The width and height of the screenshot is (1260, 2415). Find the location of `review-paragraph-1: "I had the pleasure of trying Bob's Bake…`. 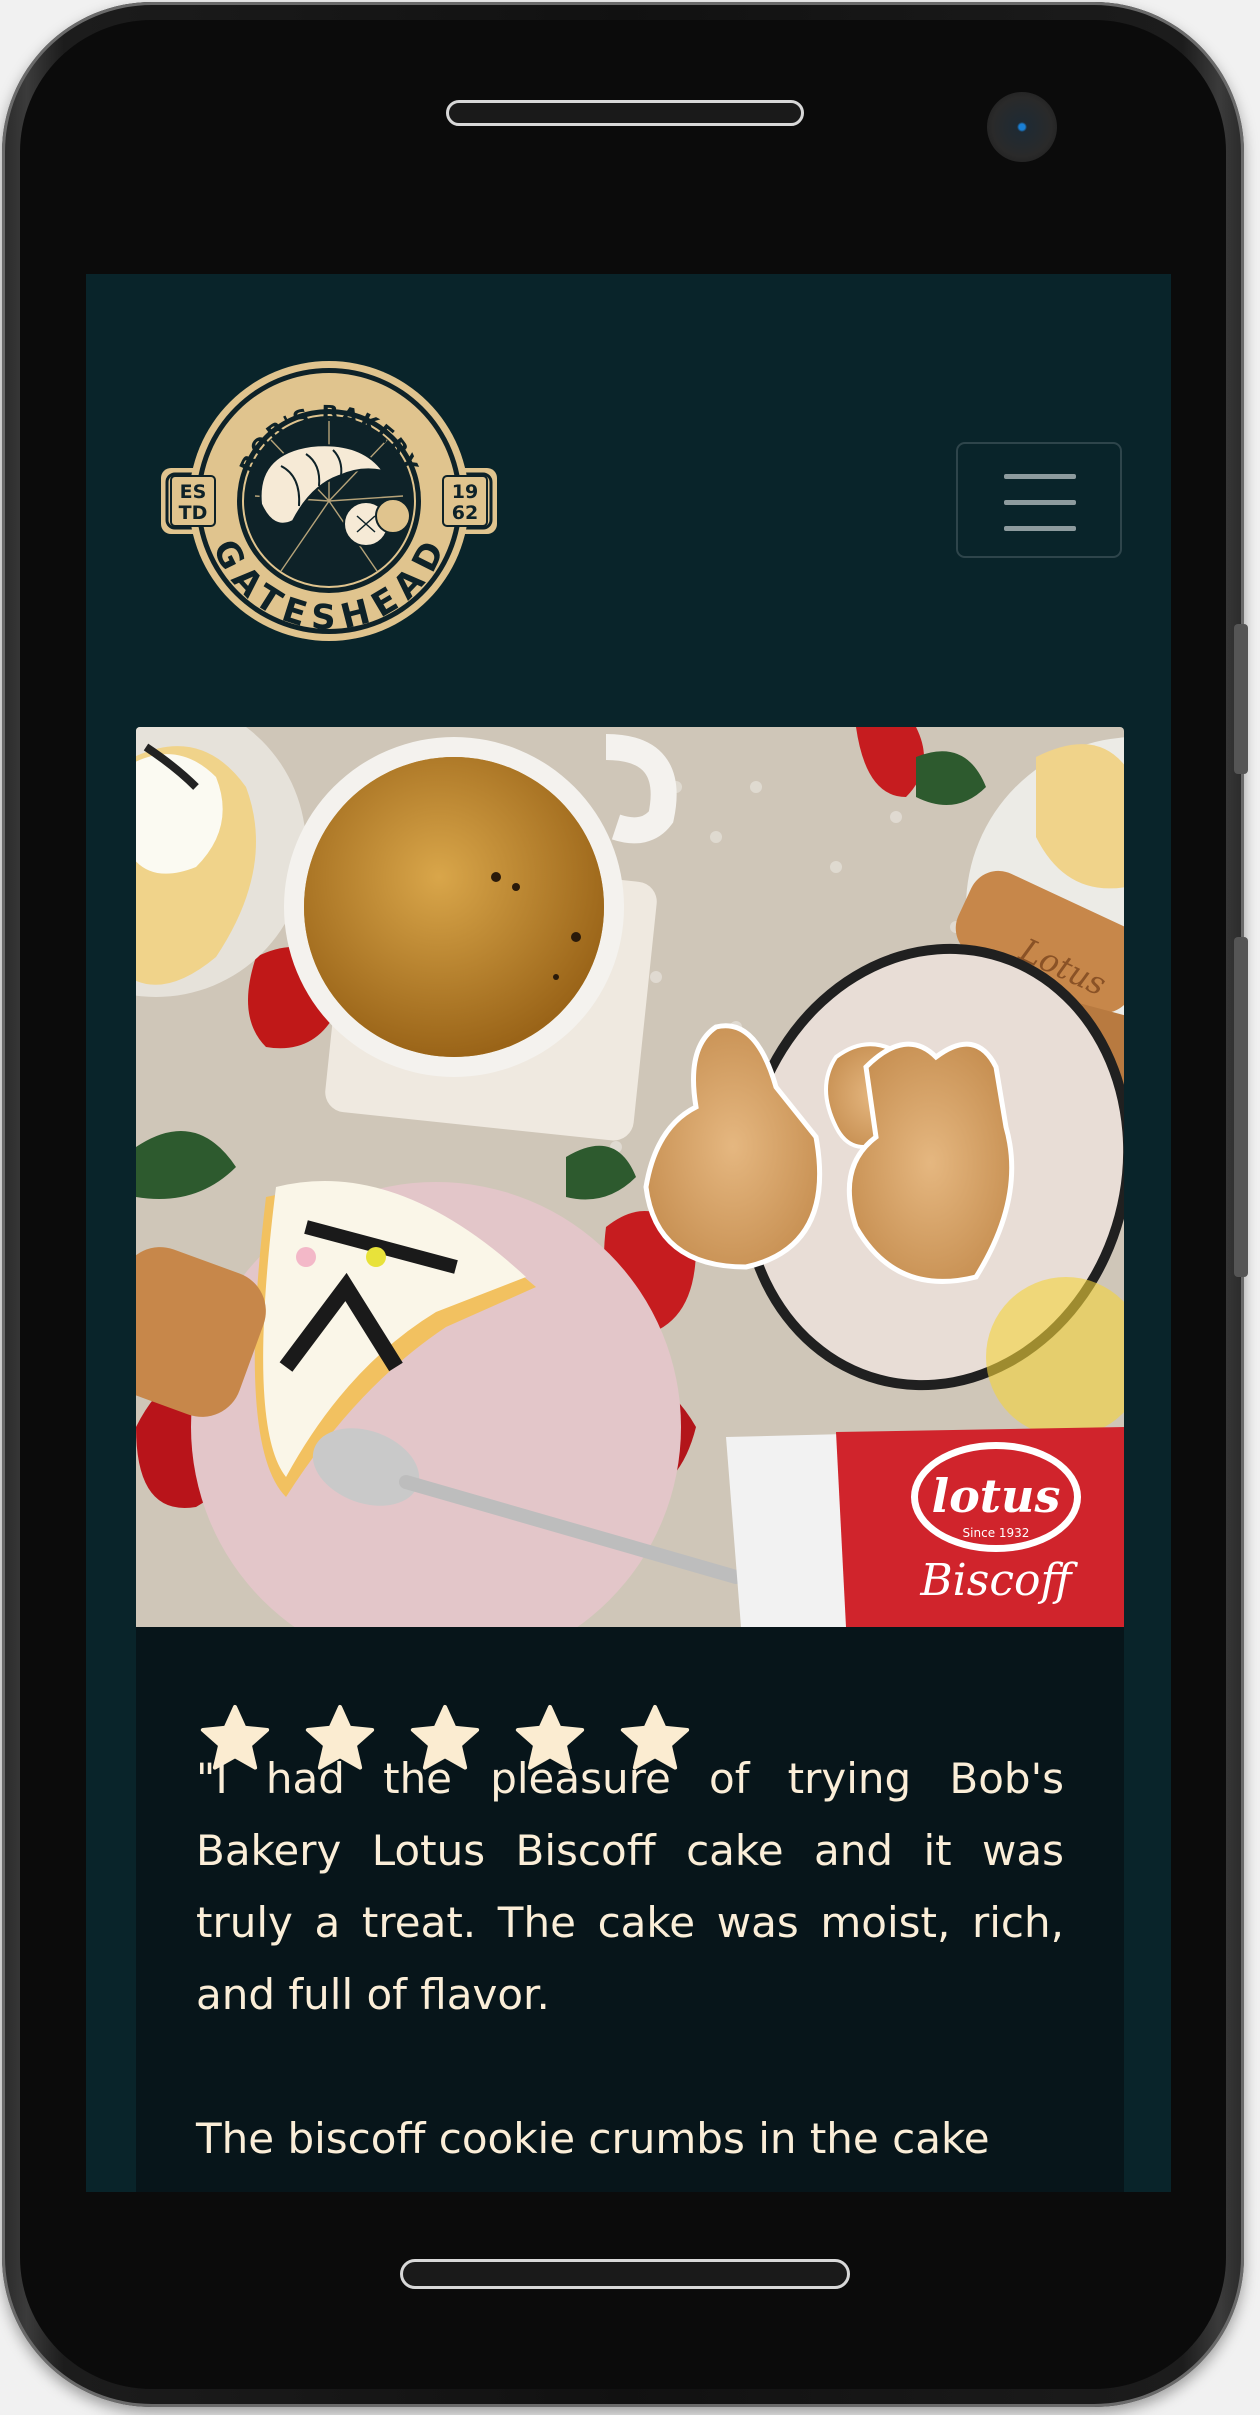

review-paragraph-1: "I had the pleasure of trying Bob's Bake… is located at coordinates (630, 1886).